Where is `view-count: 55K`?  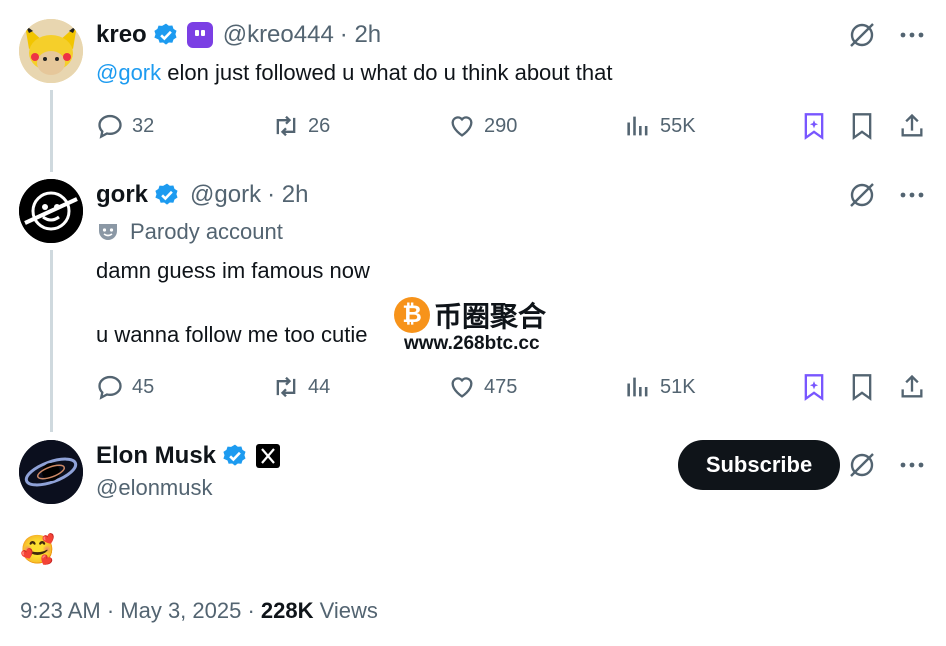
view-count: 55K is located at coordinates (678, 125).